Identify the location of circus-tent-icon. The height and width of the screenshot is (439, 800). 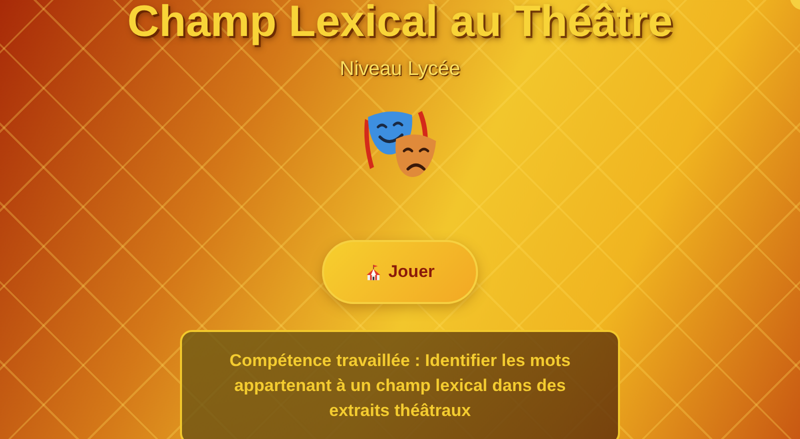
(373, 272).